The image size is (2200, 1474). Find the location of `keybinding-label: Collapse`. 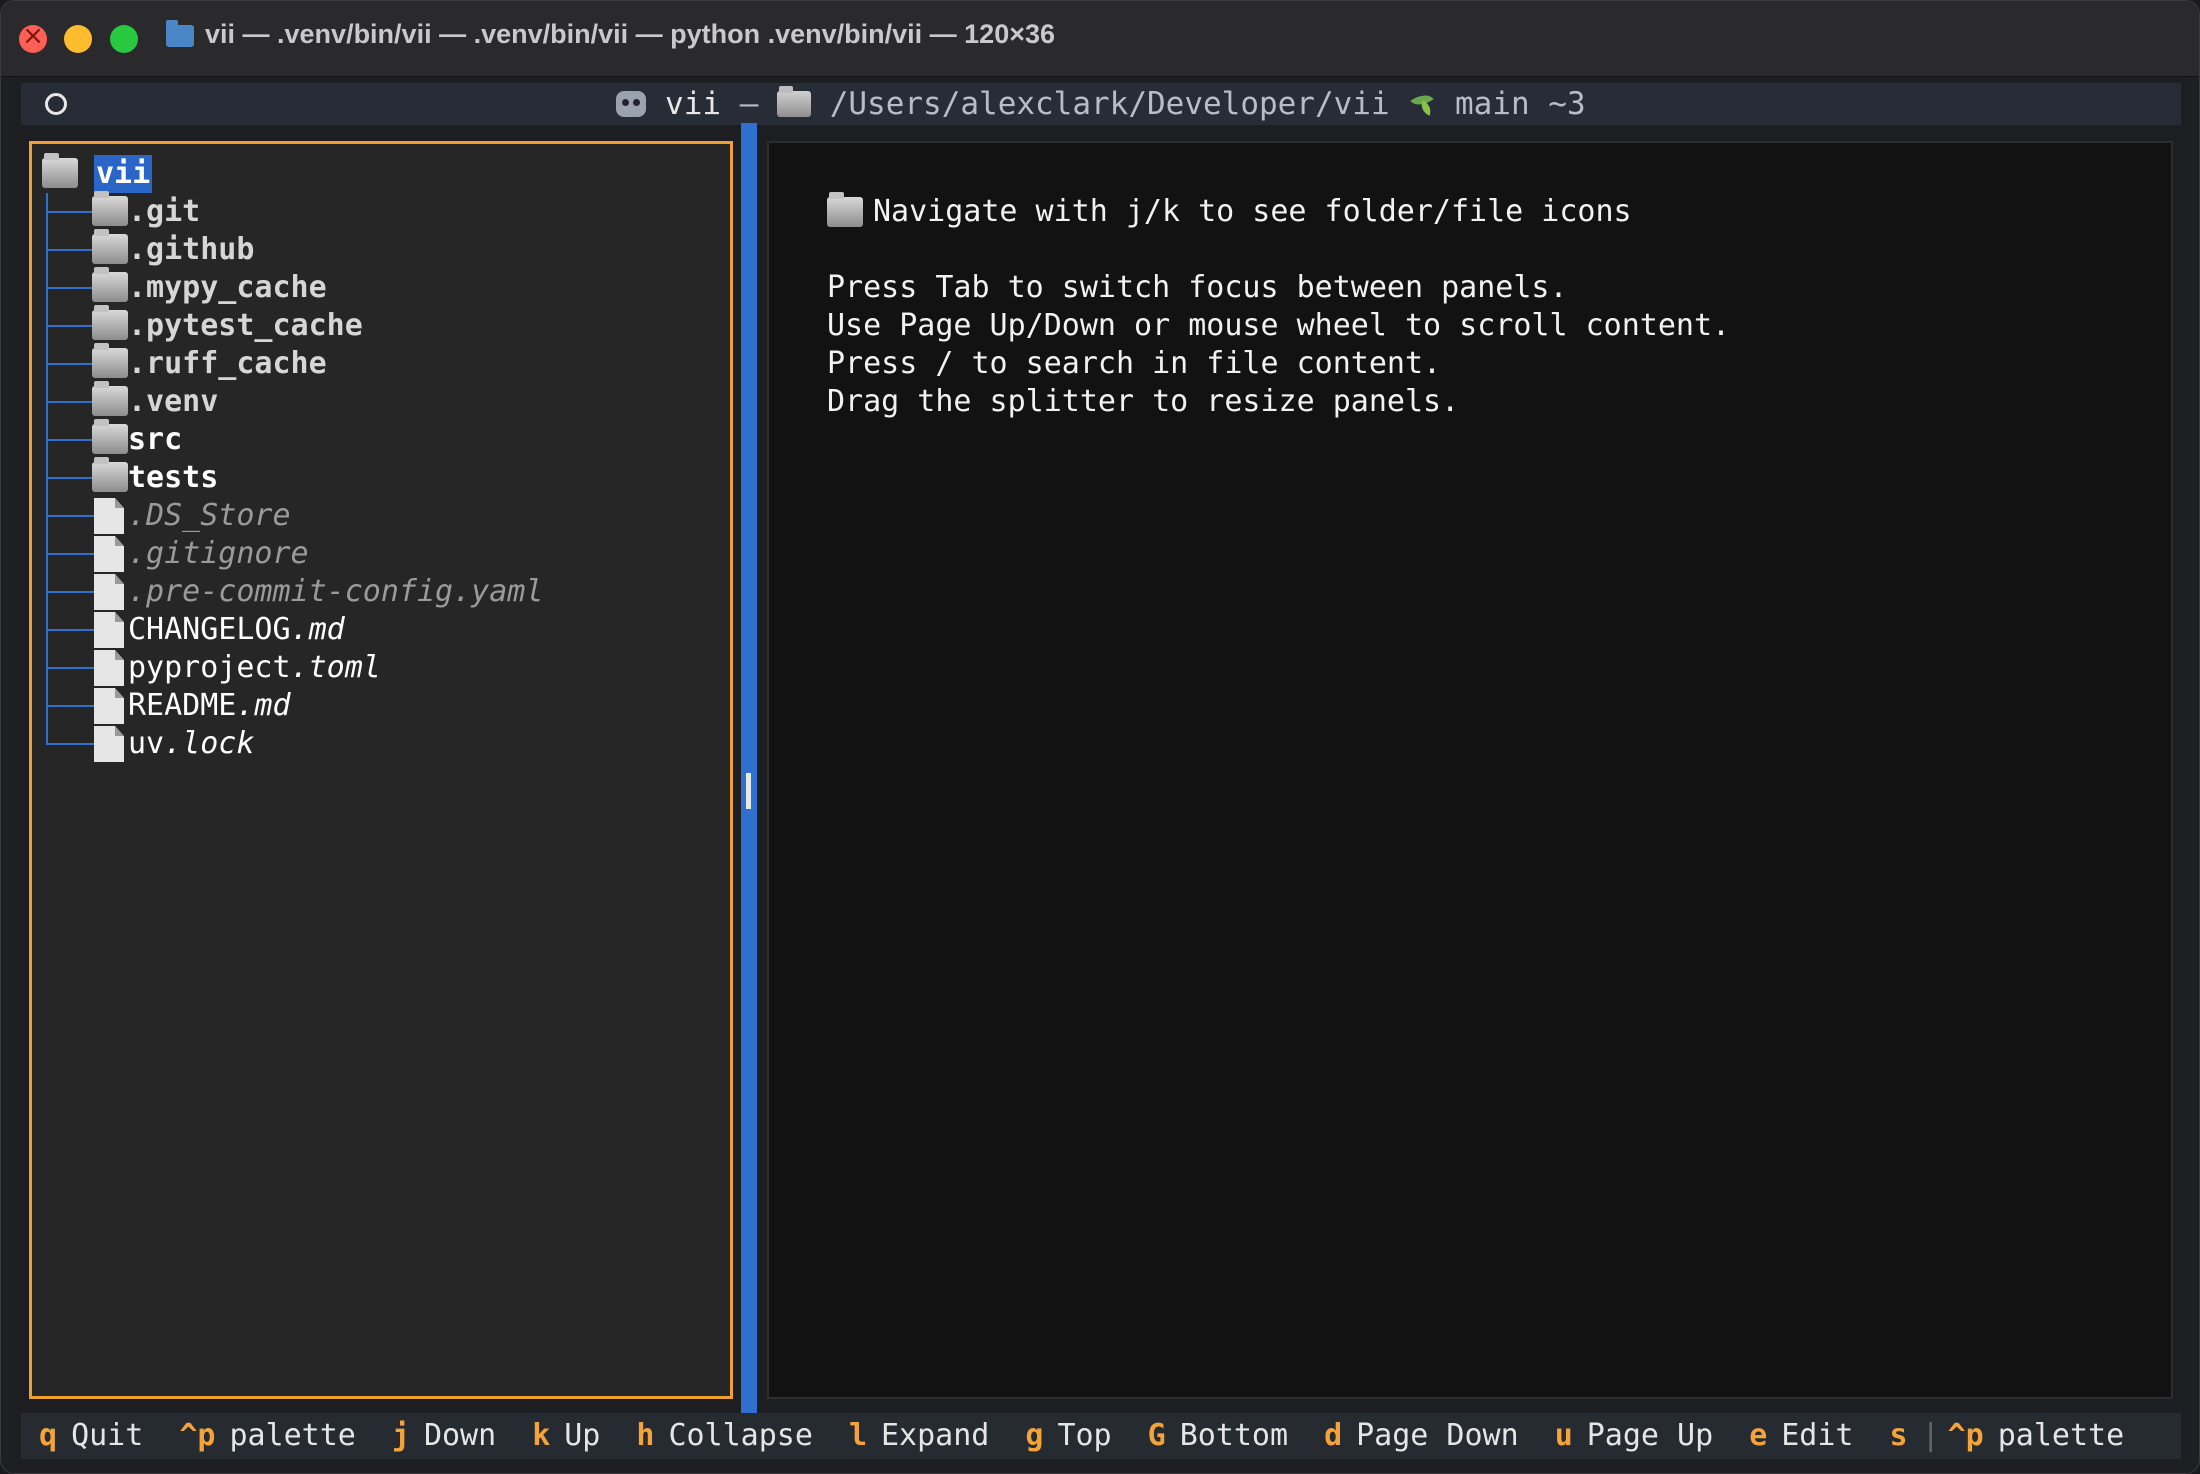

keybinding-label: Collapse is located at coordinates (740, 1435).